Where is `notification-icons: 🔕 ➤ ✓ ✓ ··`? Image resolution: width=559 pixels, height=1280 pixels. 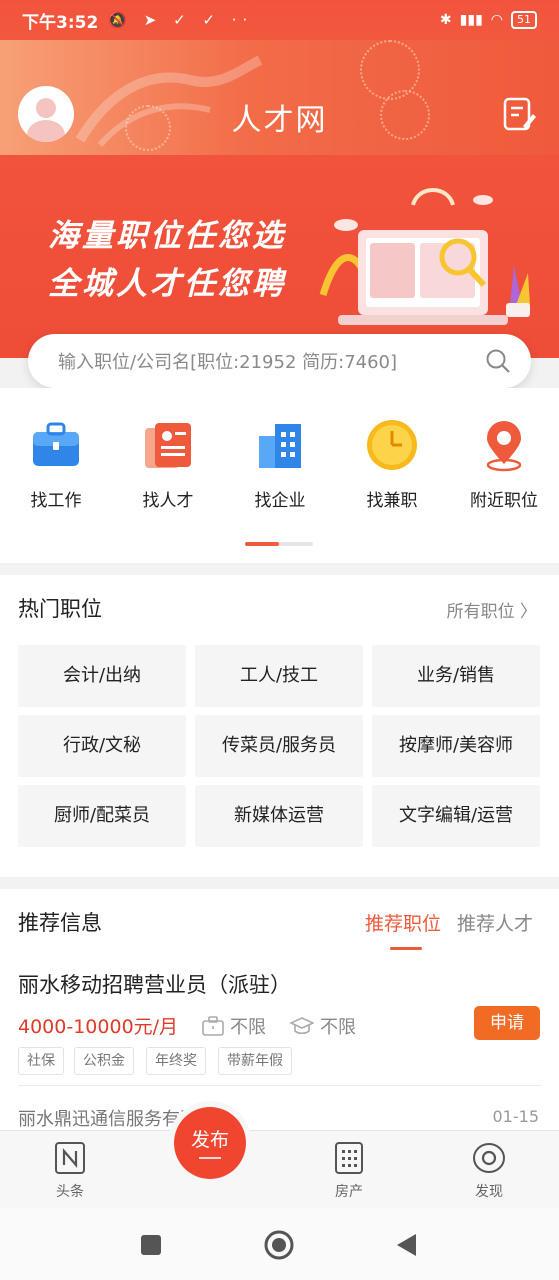
notification-icons: 🔕 ➤ ✓ ✓ ·· is located at coordinates (181, 20).